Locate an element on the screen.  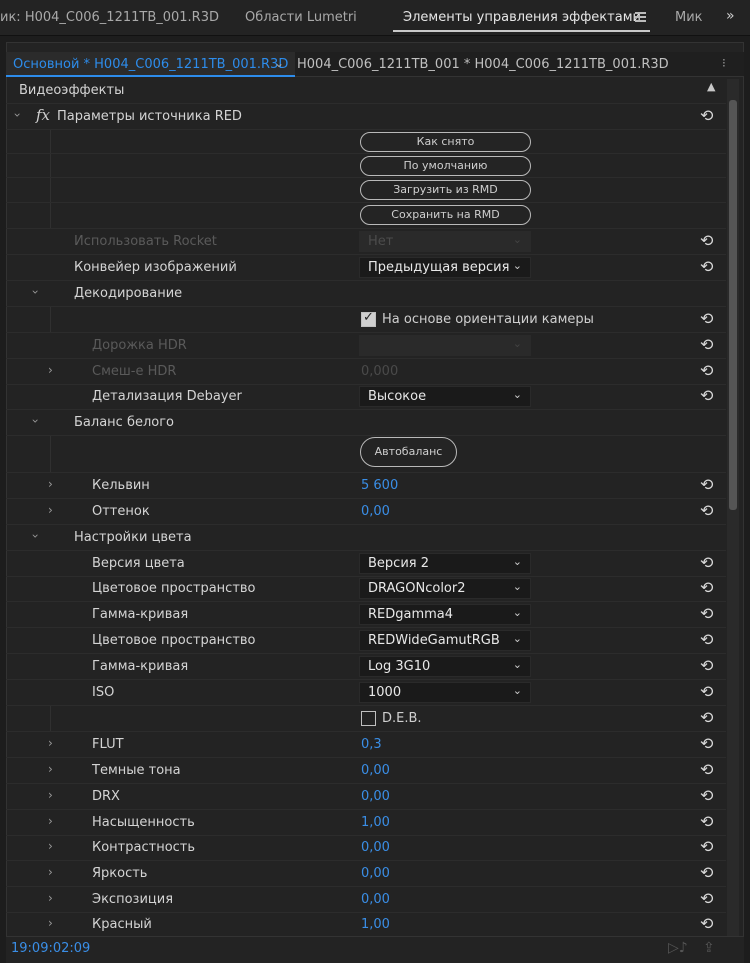
decode-section-row: › Декодирование is located at coordinates (366, 294).